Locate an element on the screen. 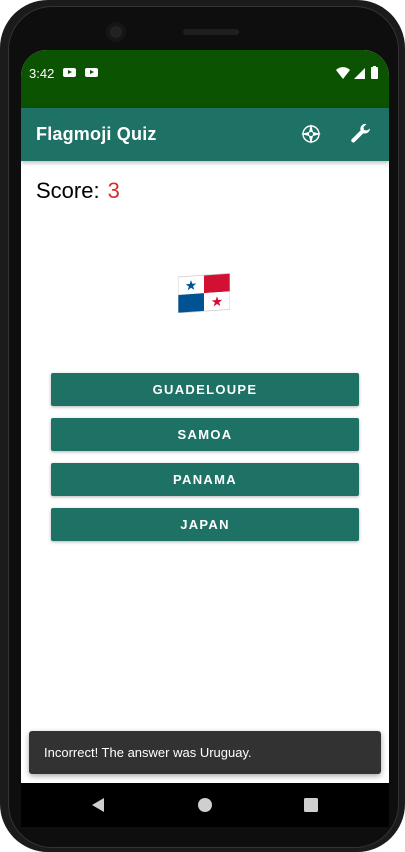 The height and width of the screenshot is (852, 405). score-label: Score: is located at coordinates (68, 190).